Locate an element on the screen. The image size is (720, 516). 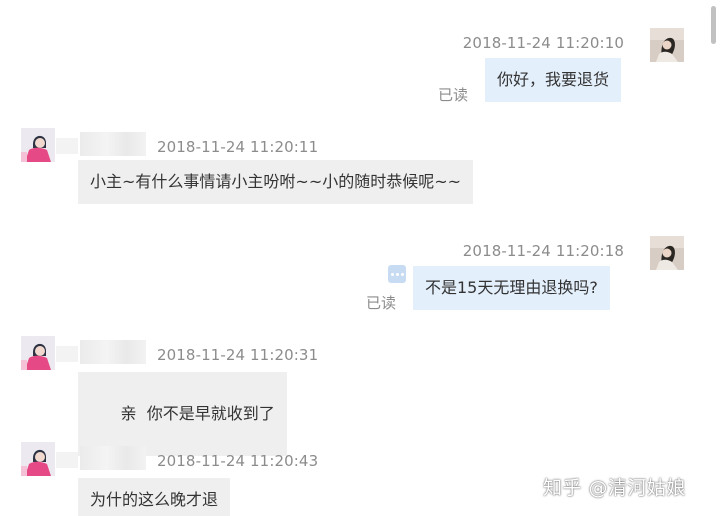
watermark: 知乎 @清河姑娘 is located at coordinates (614, 488).